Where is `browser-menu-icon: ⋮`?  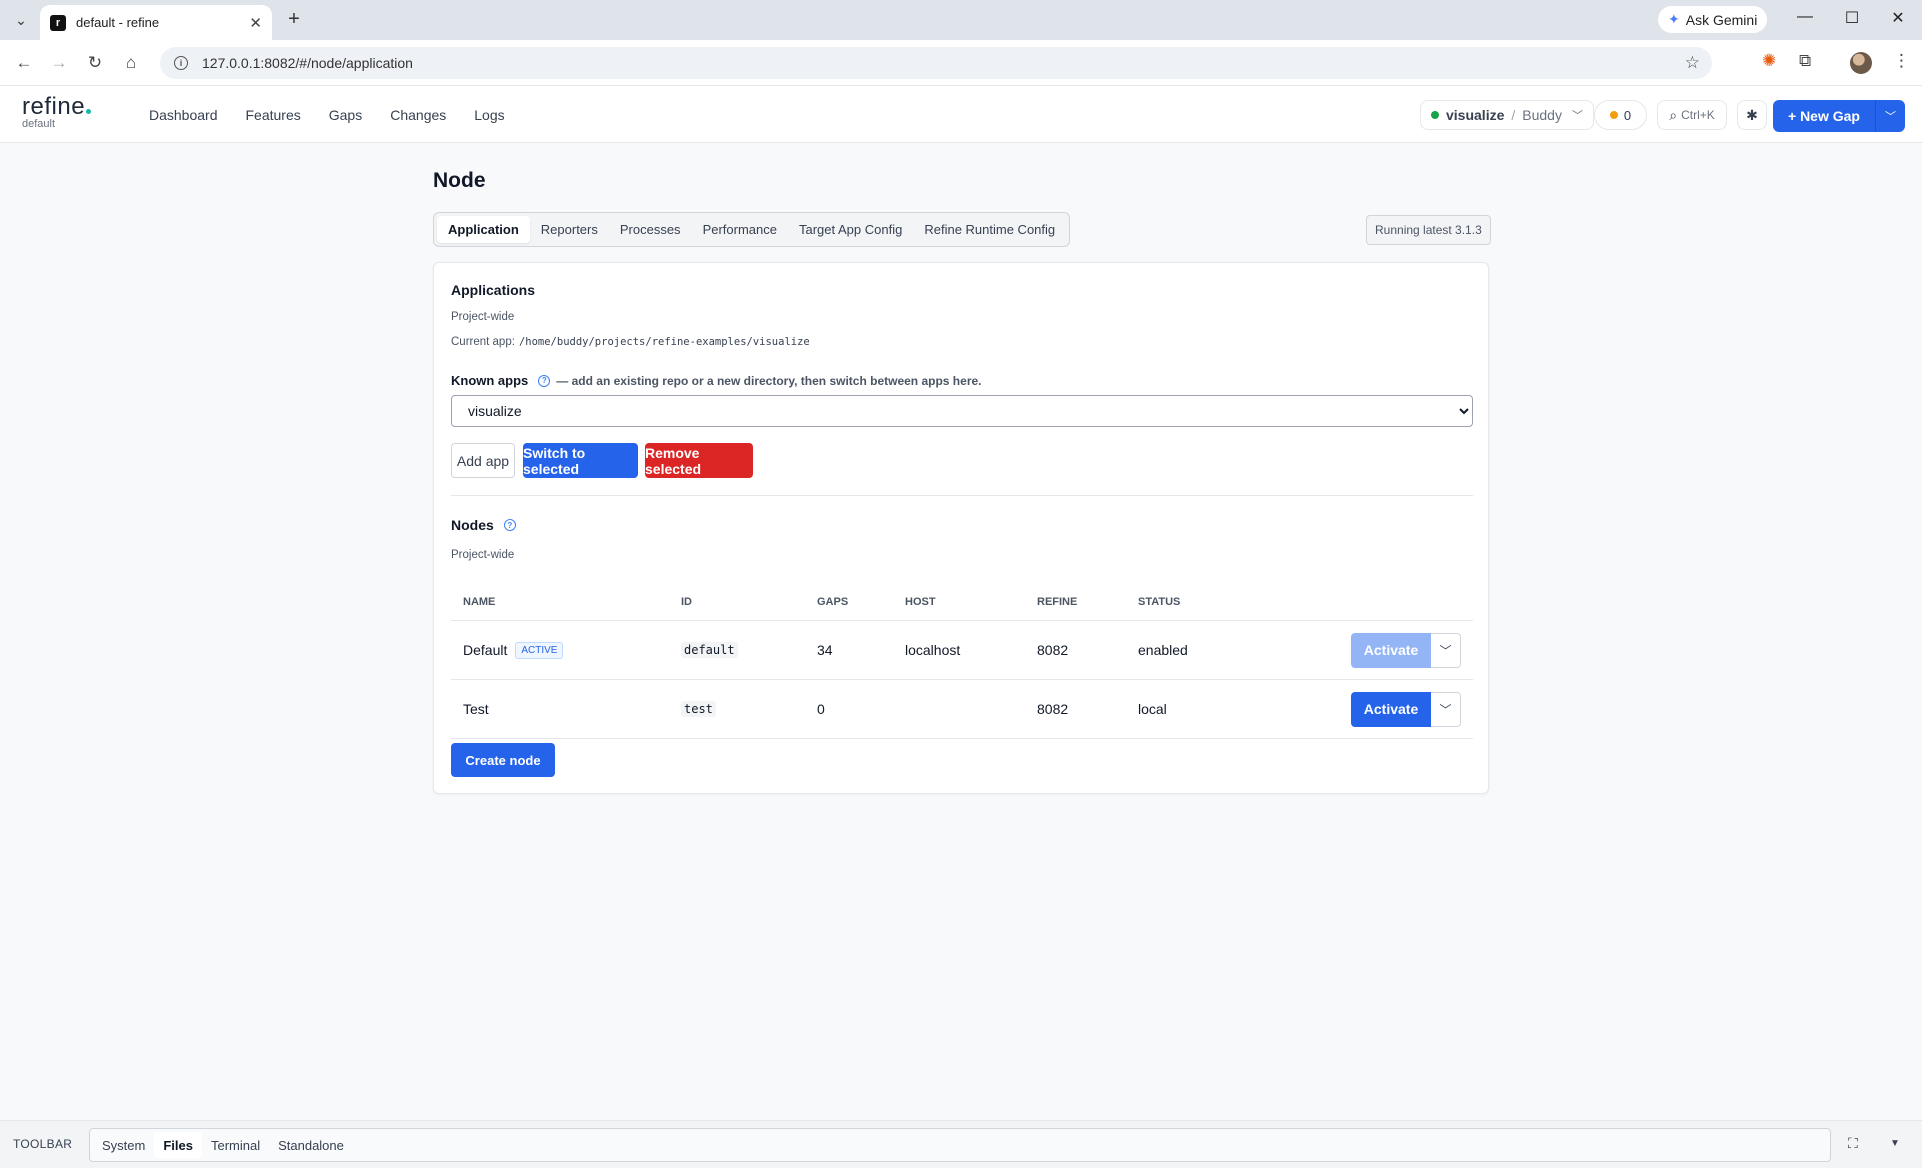
browser-menu-icon: ⋮ is located at coordinates (1901, 61).